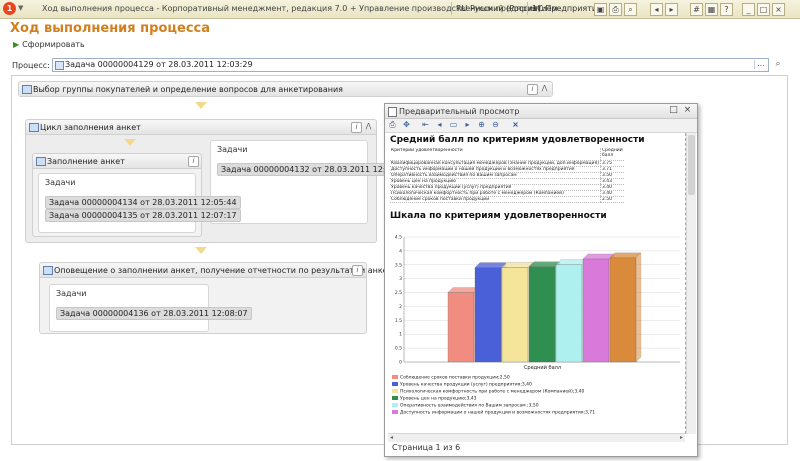  Describe the element at coordinates (748, 9) in the screenshot. I see `minimize-icon: _` at that location.